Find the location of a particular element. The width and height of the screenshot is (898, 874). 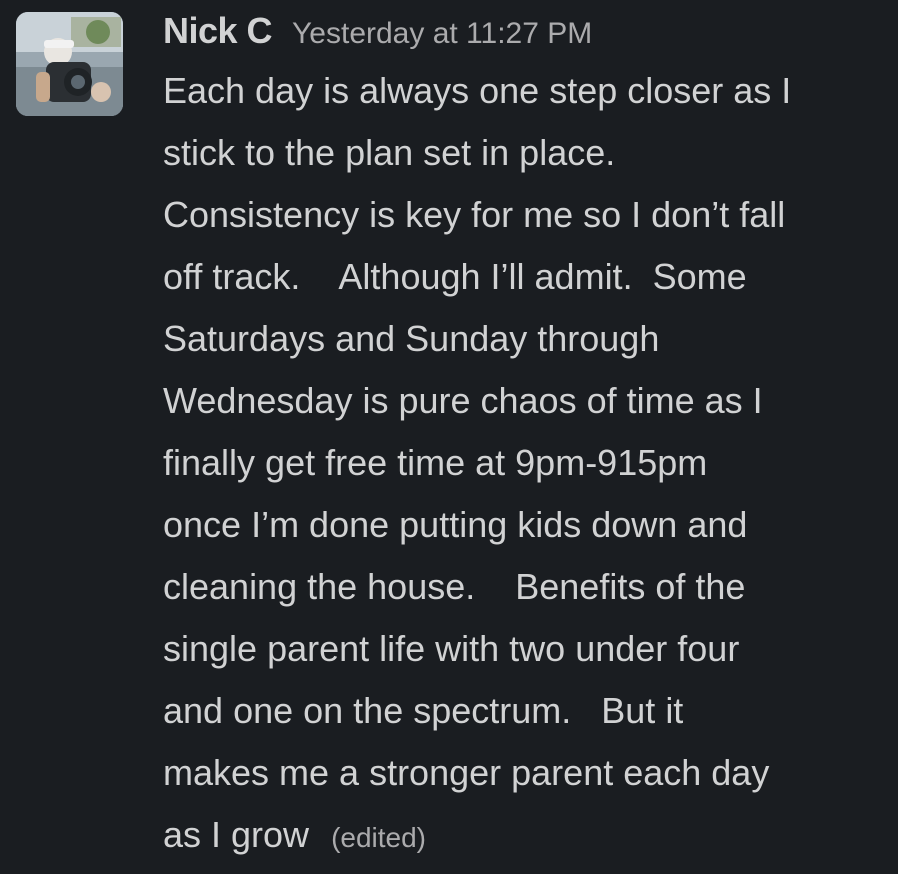

message-line: stick to the plan set in place. is located at coordinates (389, 152).